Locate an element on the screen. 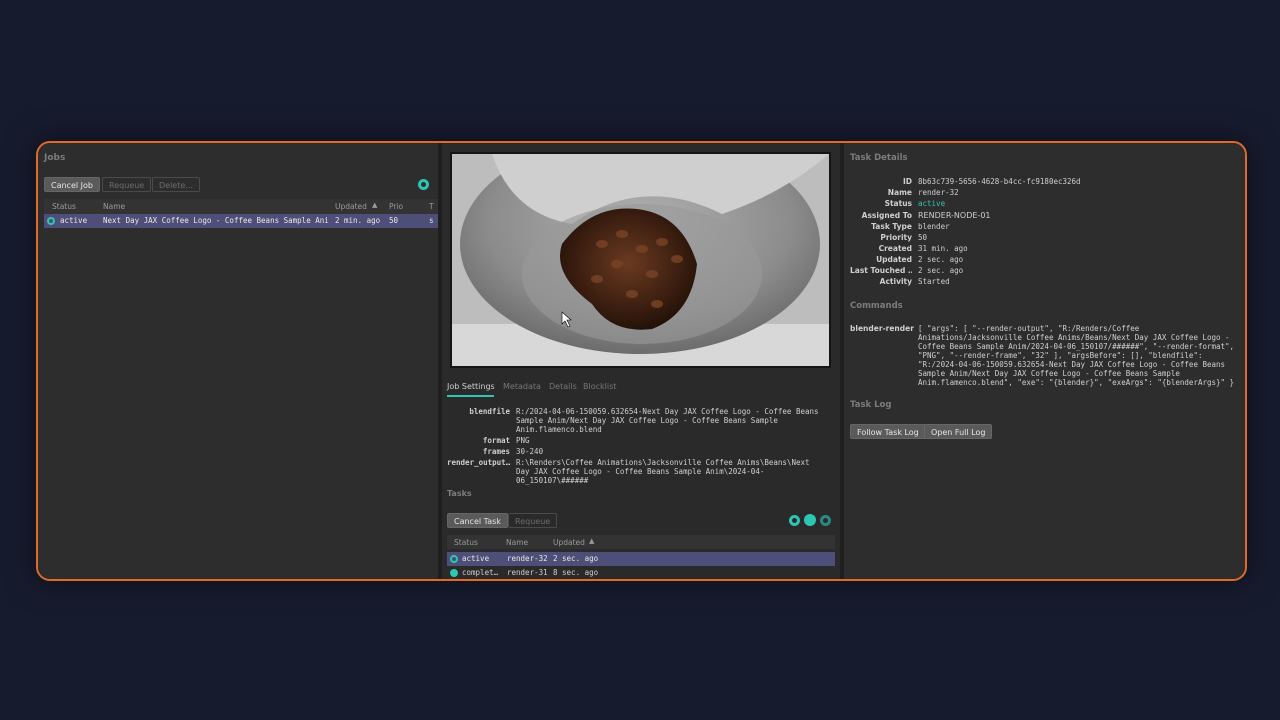 This screenshot has width=1280, height=720. detail-value: 31 min. ago is located at coordinates (943, 248).